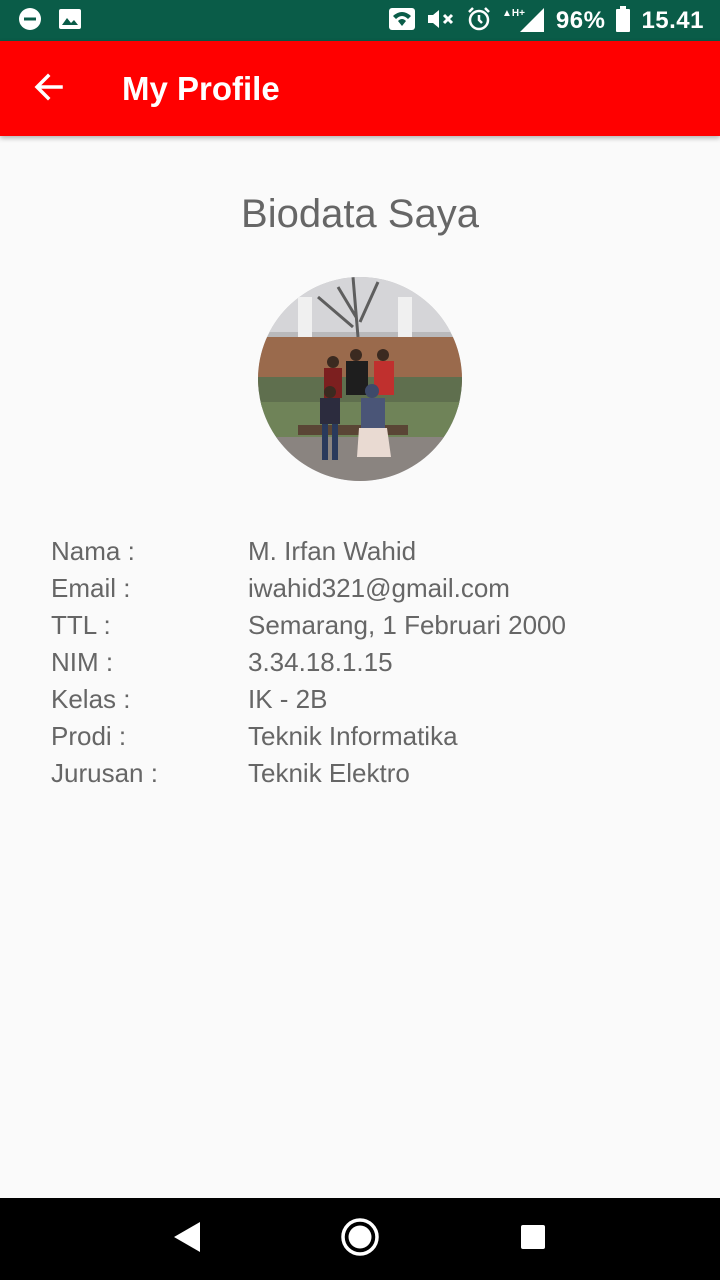 The height and width of the screenshot is (1280, 720). Describe the element at coordinates (360, 379) in the screenshot. I see `profile-photo` at that location.